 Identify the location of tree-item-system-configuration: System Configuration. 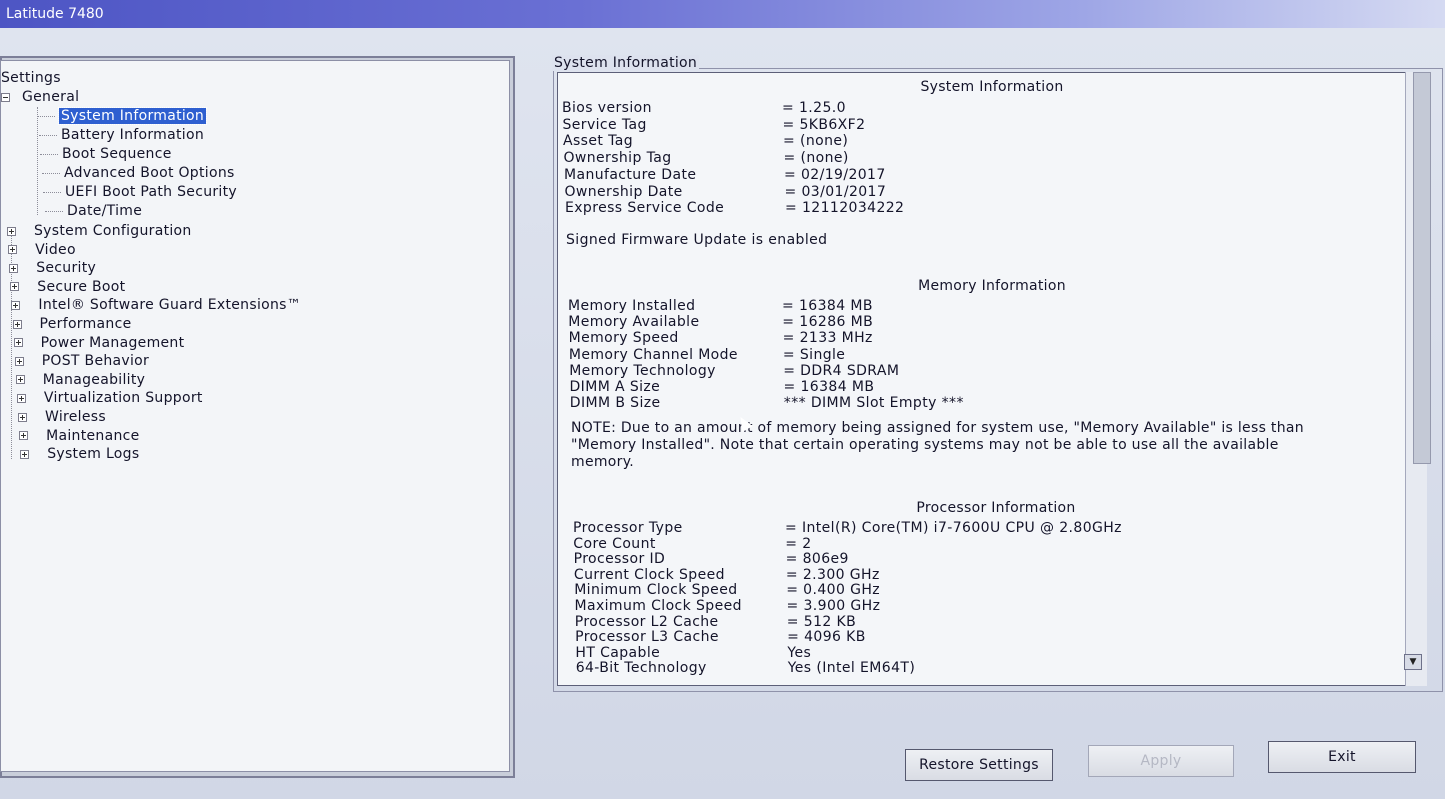
(99, 231).